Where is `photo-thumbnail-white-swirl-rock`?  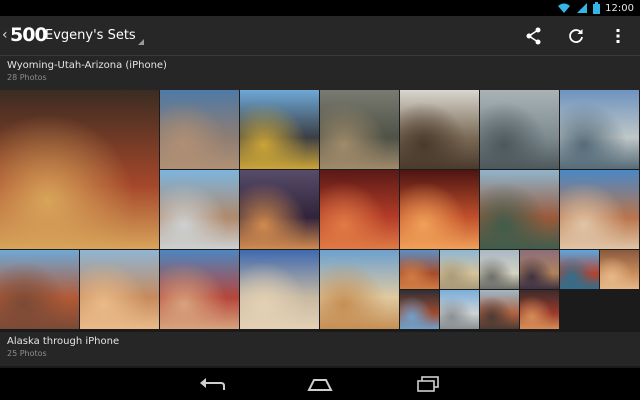 photo-thumbnail-white-swirl-rock is located at coordinates (279, 289).